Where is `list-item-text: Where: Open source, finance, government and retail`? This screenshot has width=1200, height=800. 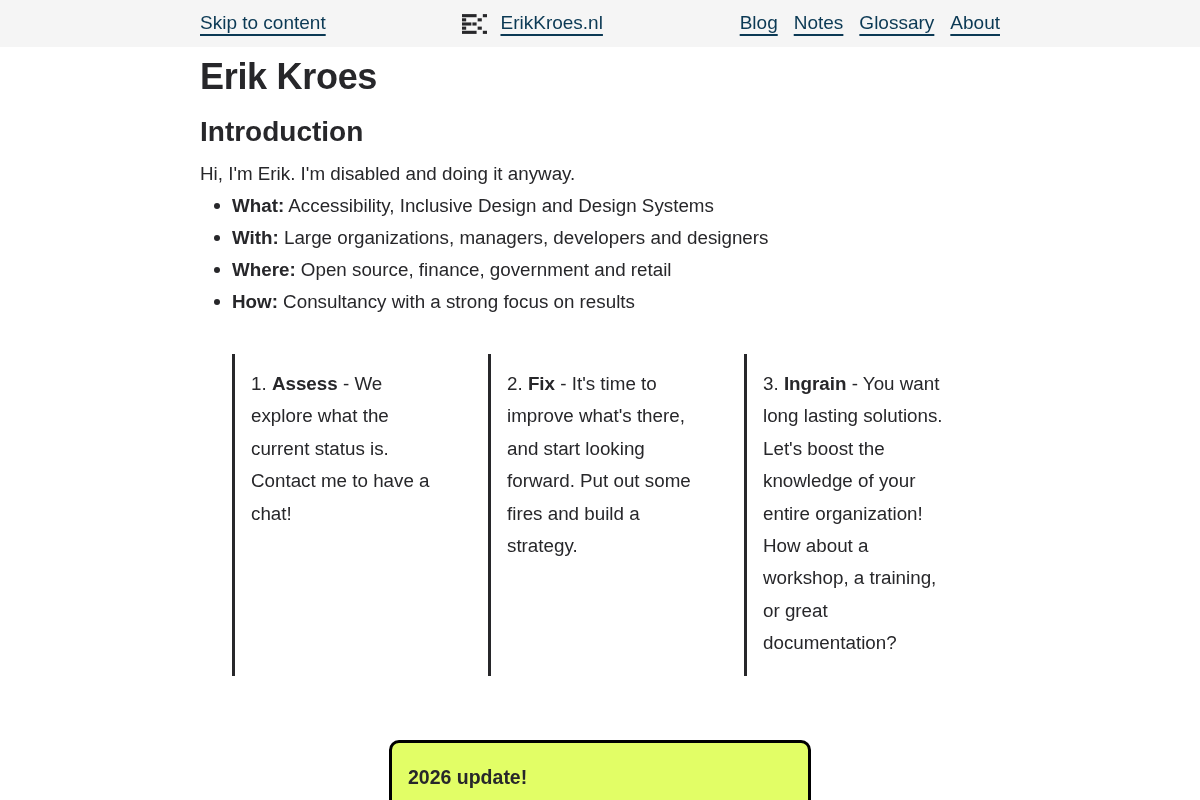 list-item-text: Where: Open source, finance, government and retail is located at coordinates (452, 269).